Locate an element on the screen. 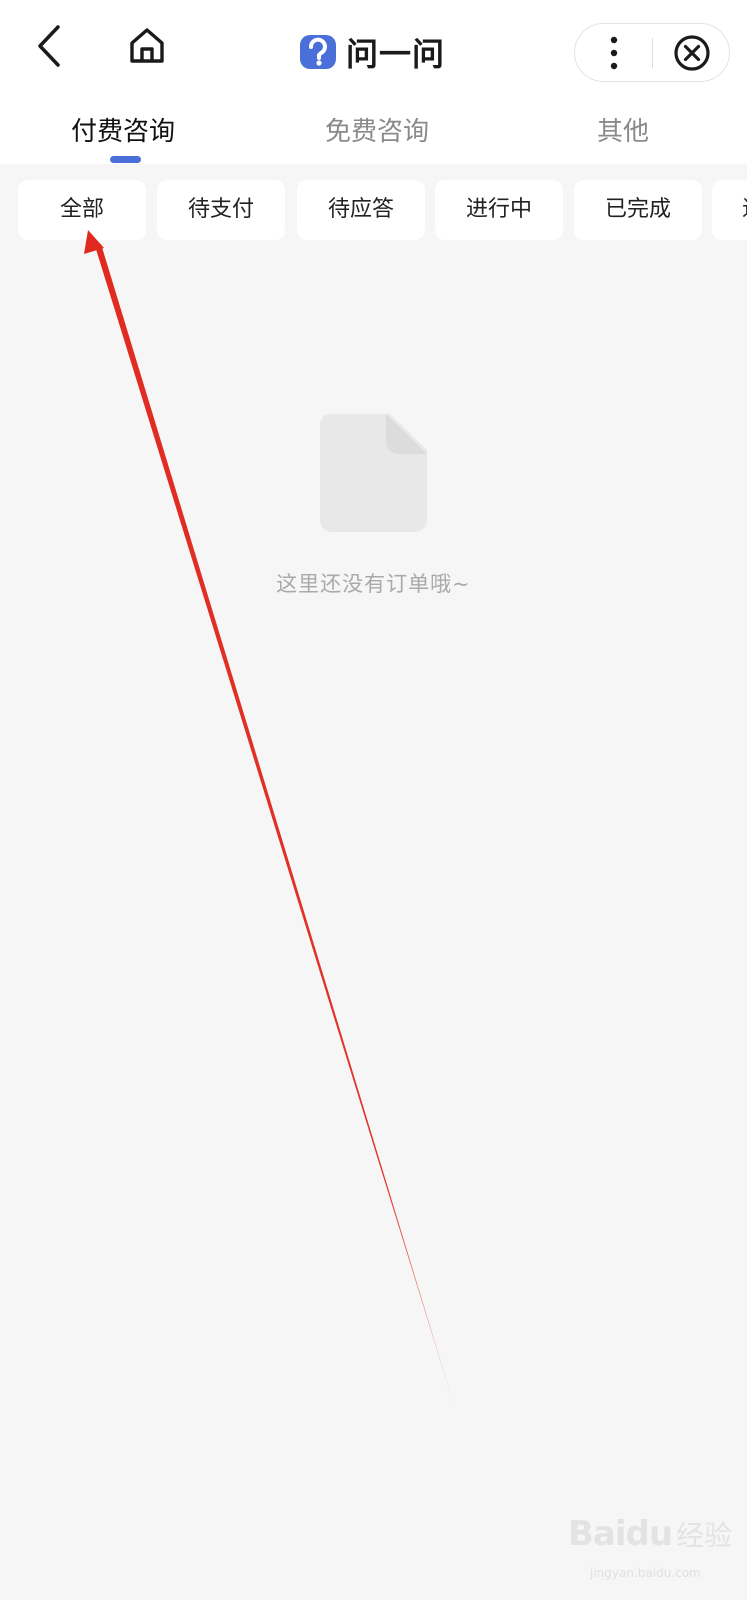 Image resolution: width=747 pixels, height=1600 pixels. mini-program-capsule is located at coordinates (652, 52).